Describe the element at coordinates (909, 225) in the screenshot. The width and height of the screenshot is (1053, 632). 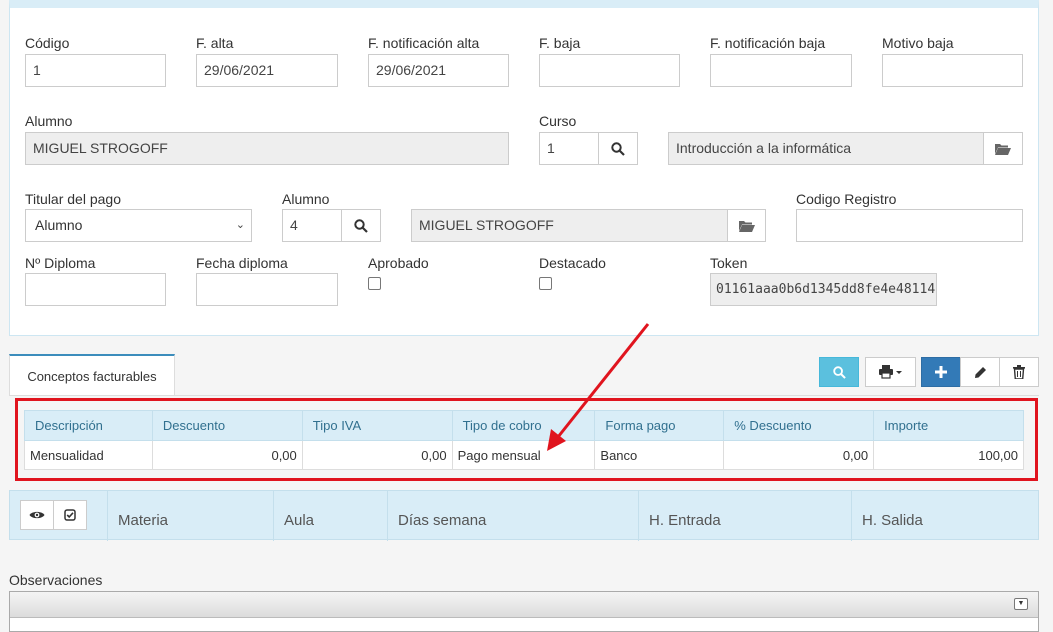
I see `codigo-registro-input` at that location.